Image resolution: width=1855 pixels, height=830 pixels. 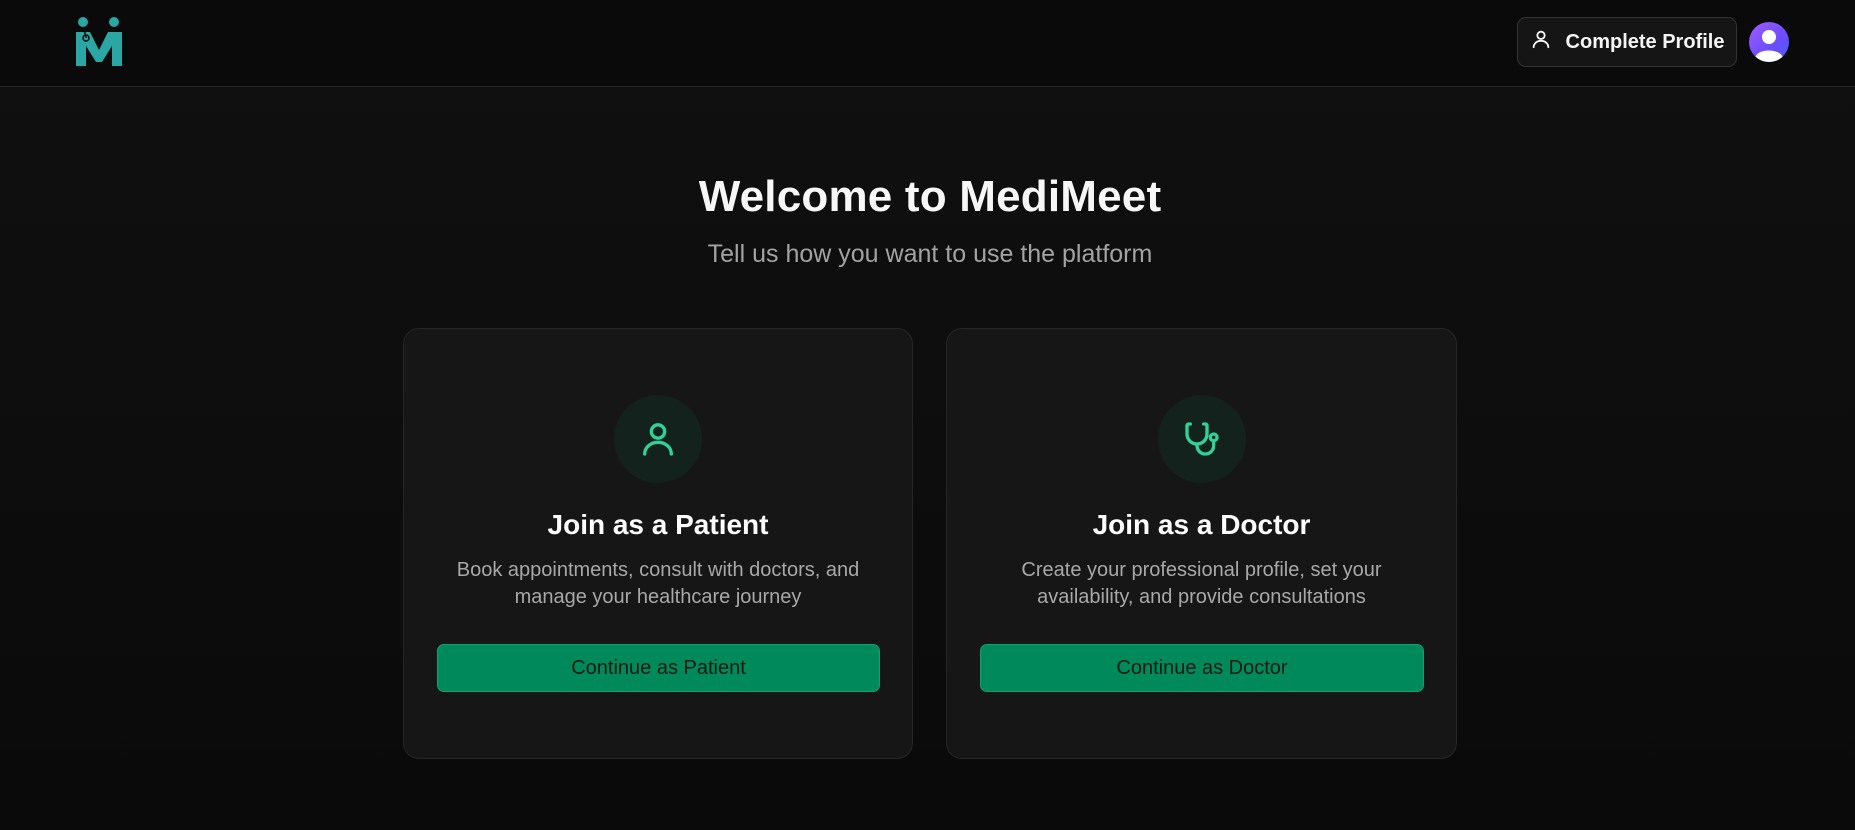 I want to click on continue-as-patient-button: Continue as Patient, so click(x=658, y=668).